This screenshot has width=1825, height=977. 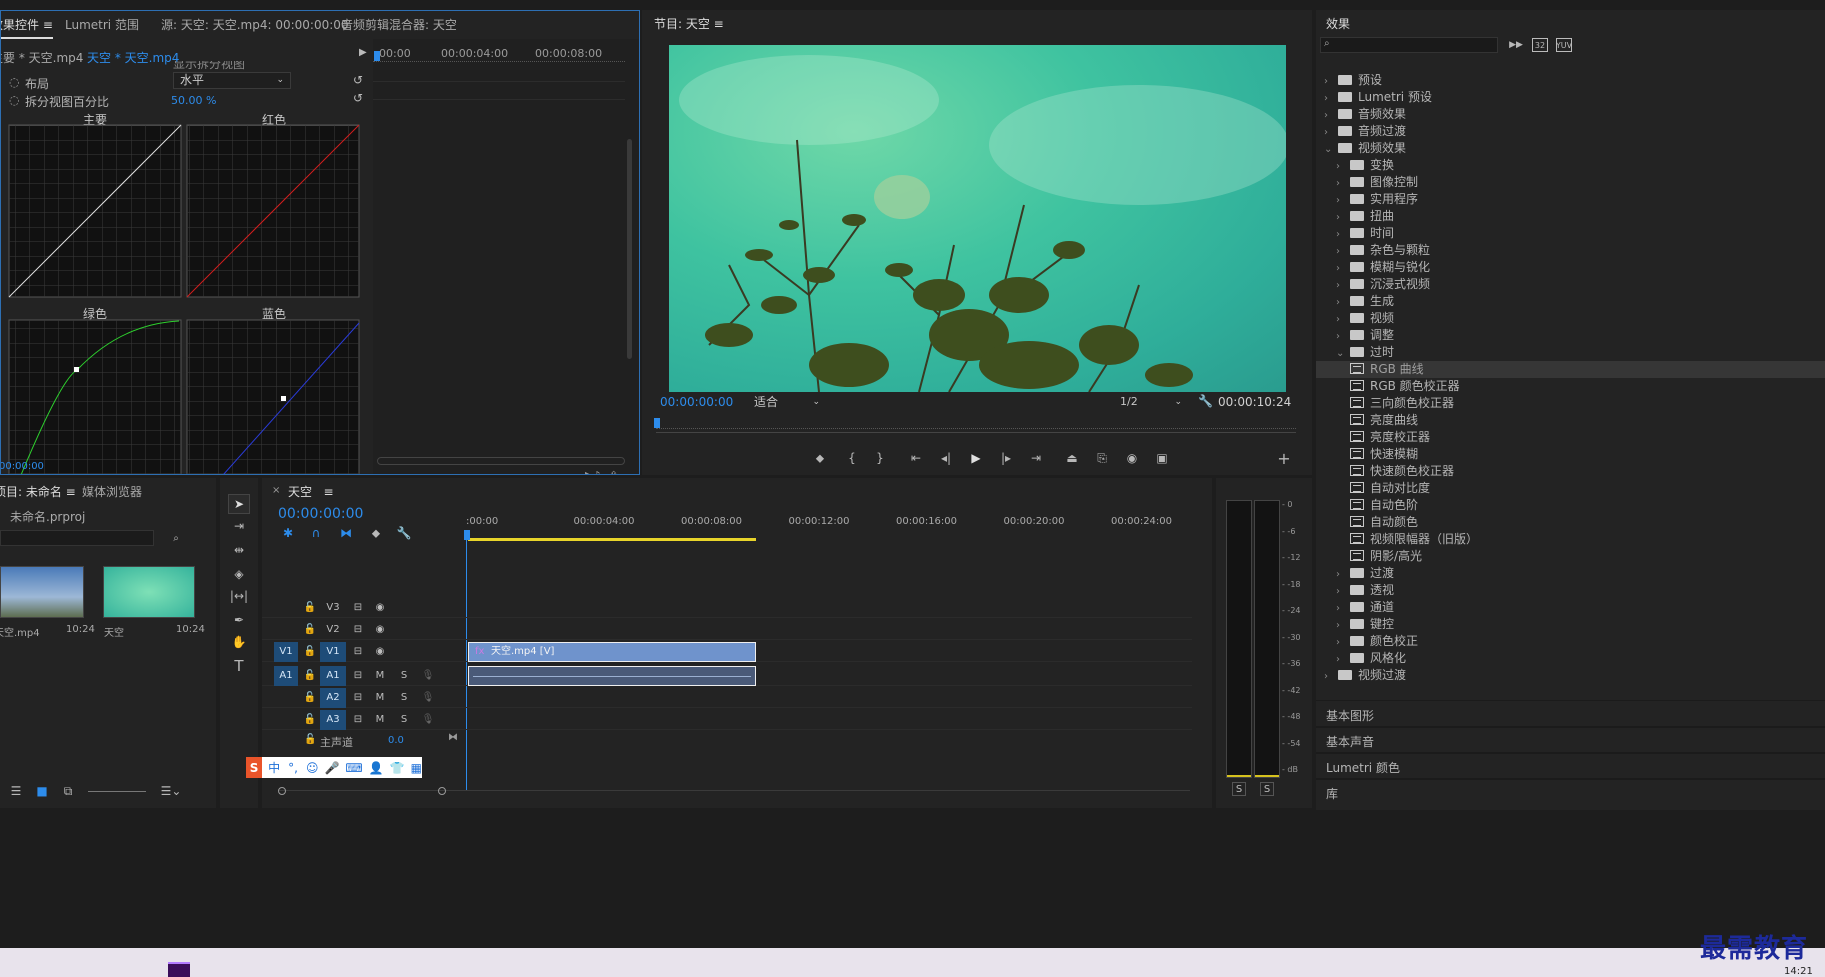 I want to click on camera-icon: ◉, so click(x=1132, y=458).